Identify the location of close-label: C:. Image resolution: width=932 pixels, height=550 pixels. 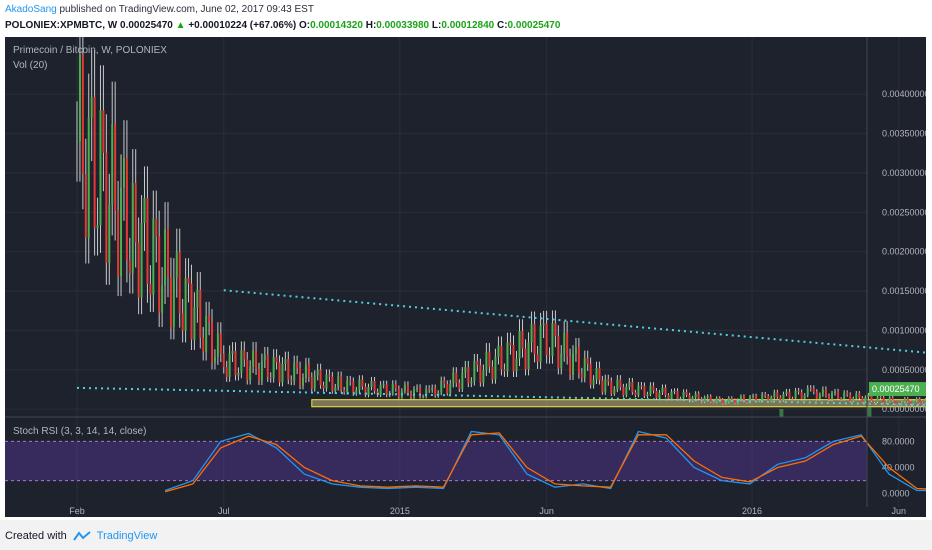
(502, 25).